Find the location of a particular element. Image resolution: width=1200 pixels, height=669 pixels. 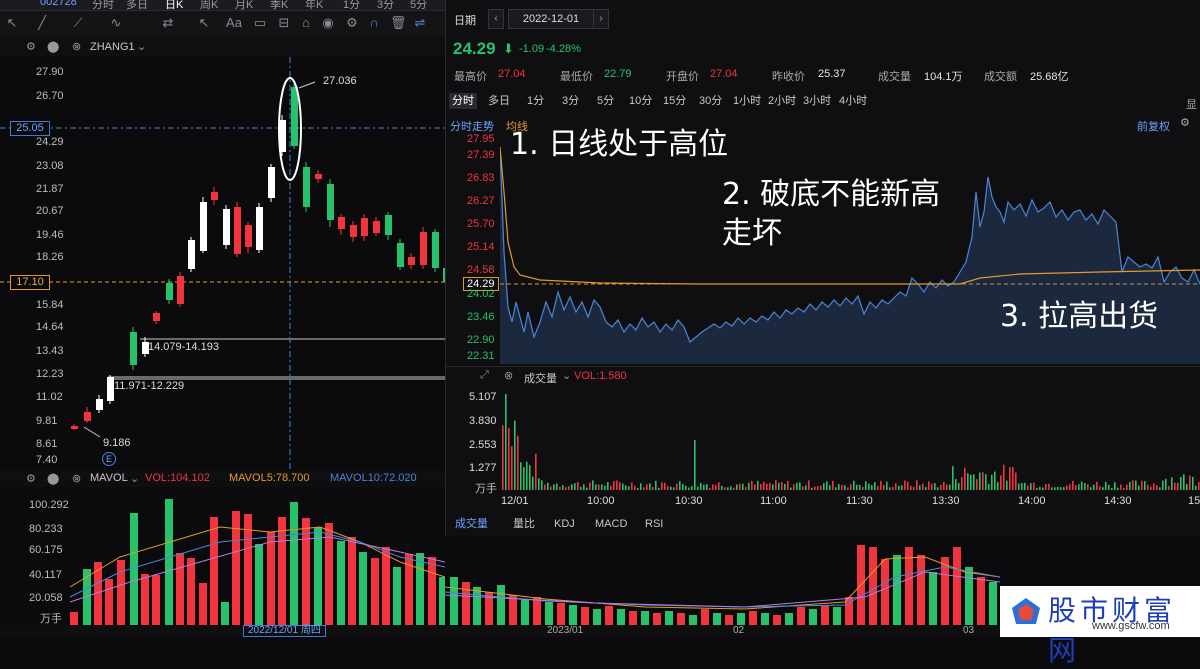

next-date-button: › is located at coordinates (601, 19).